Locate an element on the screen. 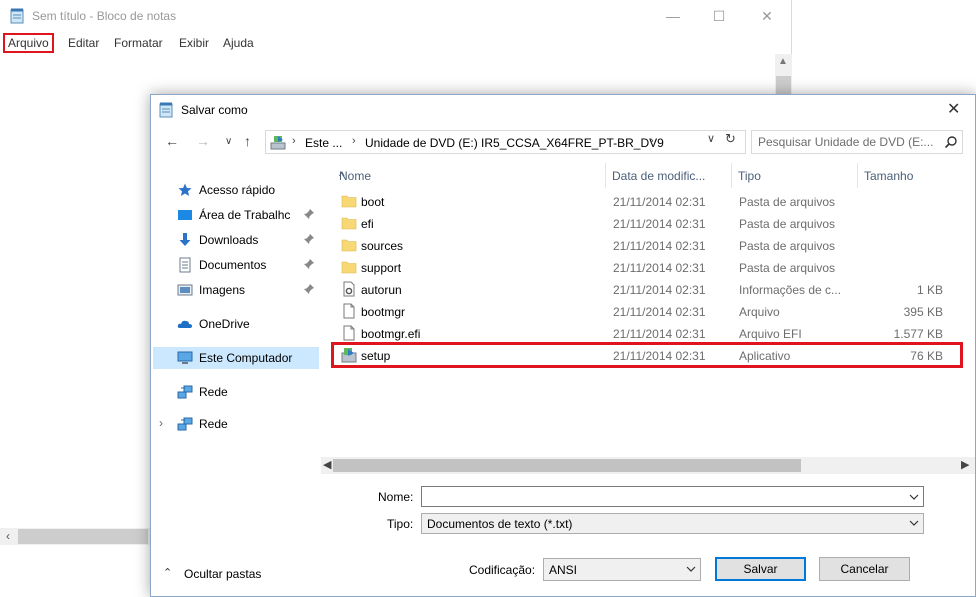  chevron-up-icon: ⌃ is located at coordinates (168, 573).